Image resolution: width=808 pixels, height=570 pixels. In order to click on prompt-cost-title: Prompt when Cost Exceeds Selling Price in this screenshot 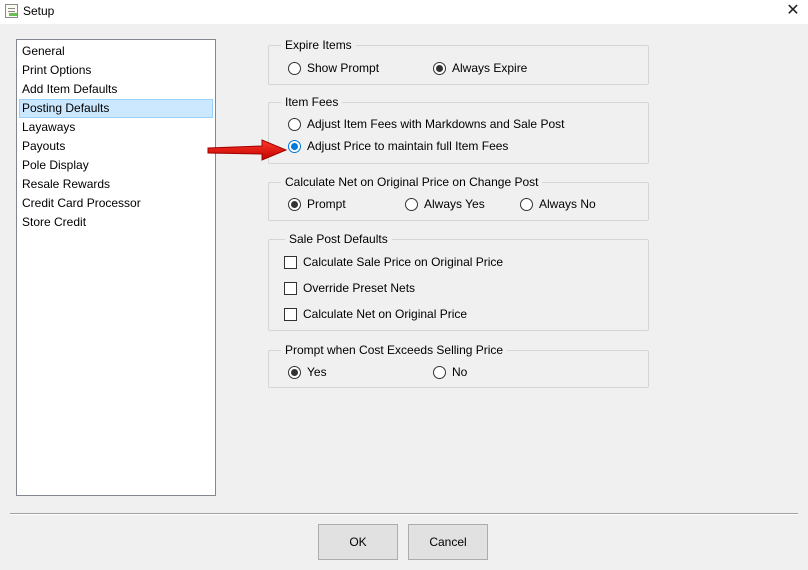, I will do `click(394, 350)`.